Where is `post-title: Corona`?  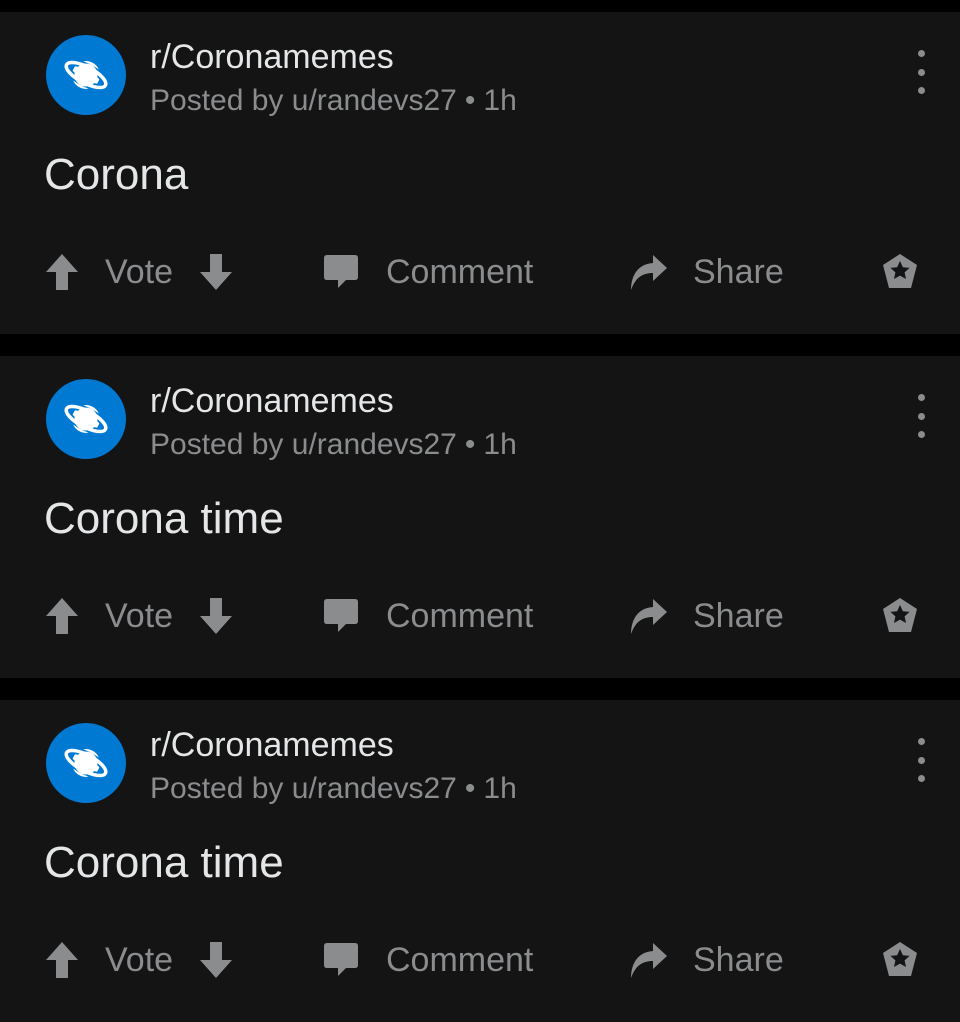 post-title: Corona is located at coordinates (116, 175).